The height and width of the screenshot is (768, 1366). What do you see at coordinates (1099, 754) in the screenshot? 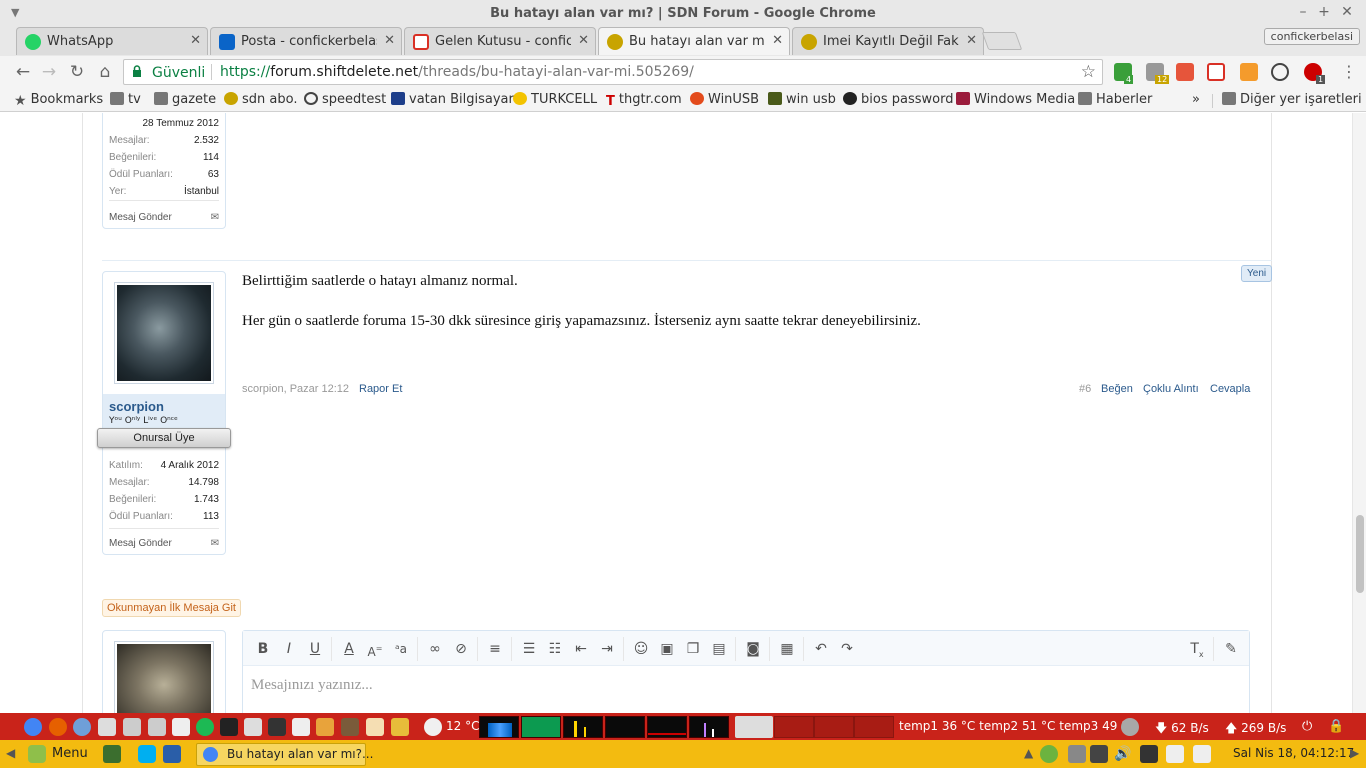
I see `display-icon` at bounding box center [1099, 754].